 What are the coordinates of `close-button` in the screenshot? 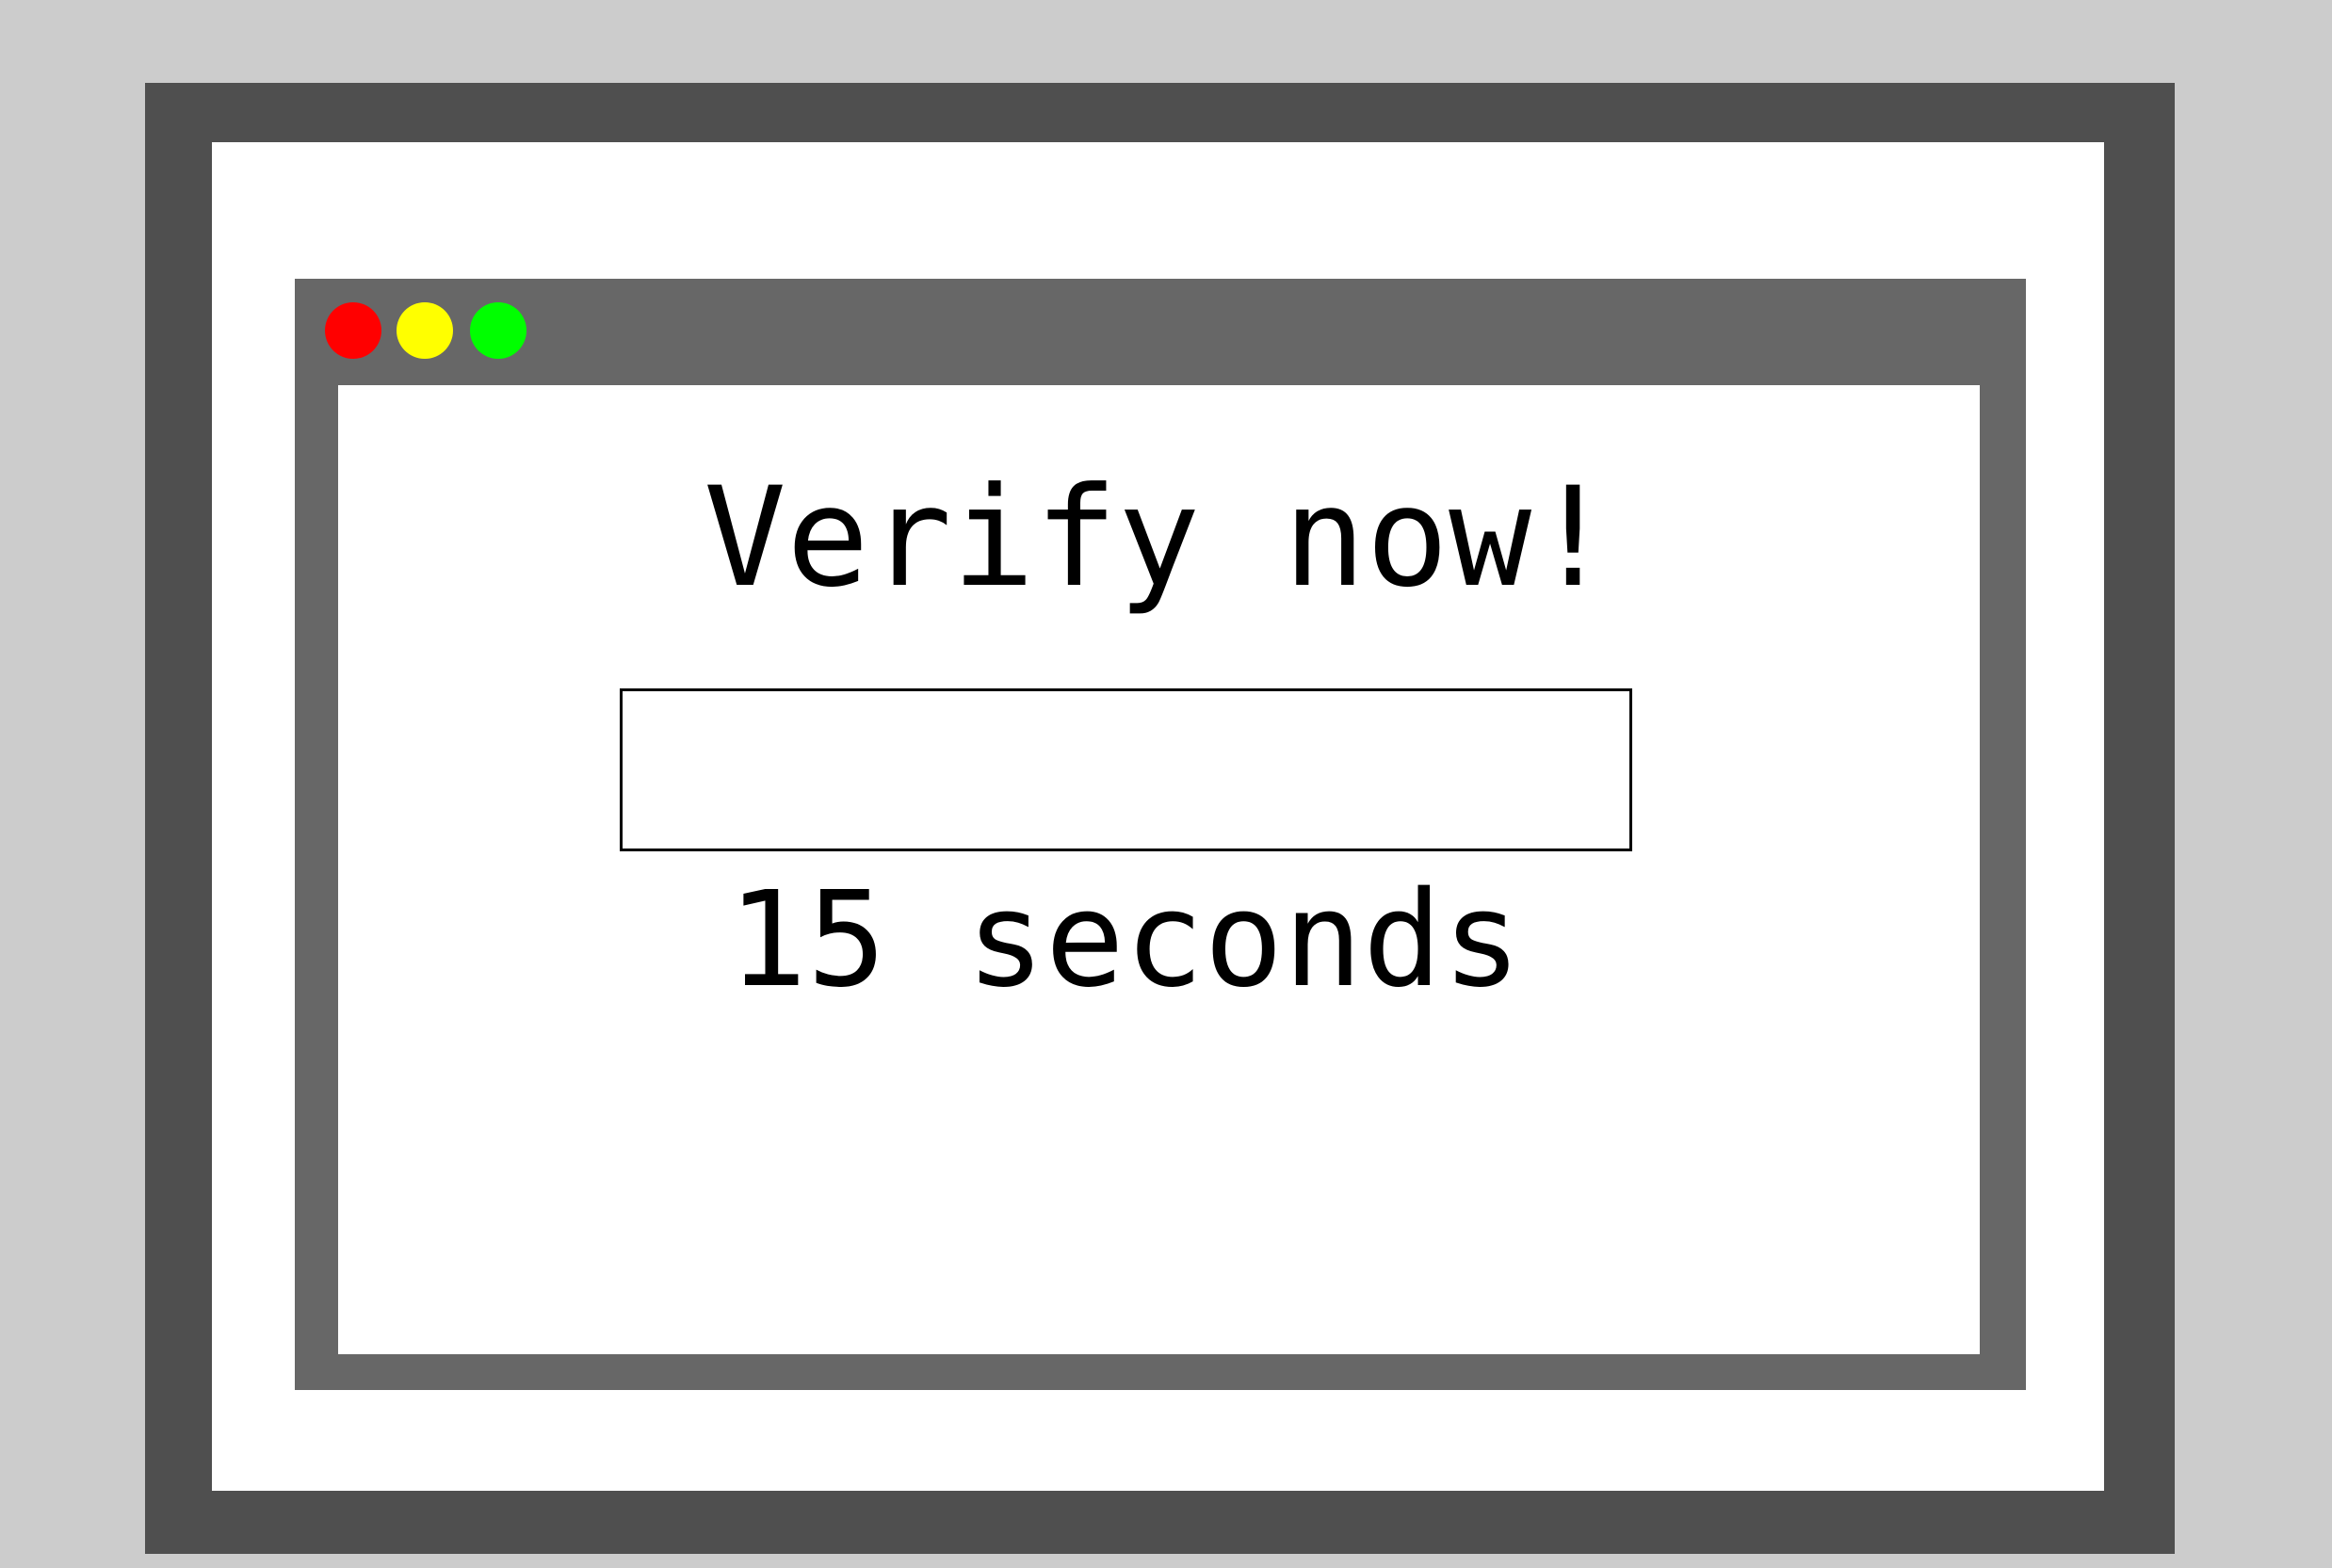 It's located at (353, 330).